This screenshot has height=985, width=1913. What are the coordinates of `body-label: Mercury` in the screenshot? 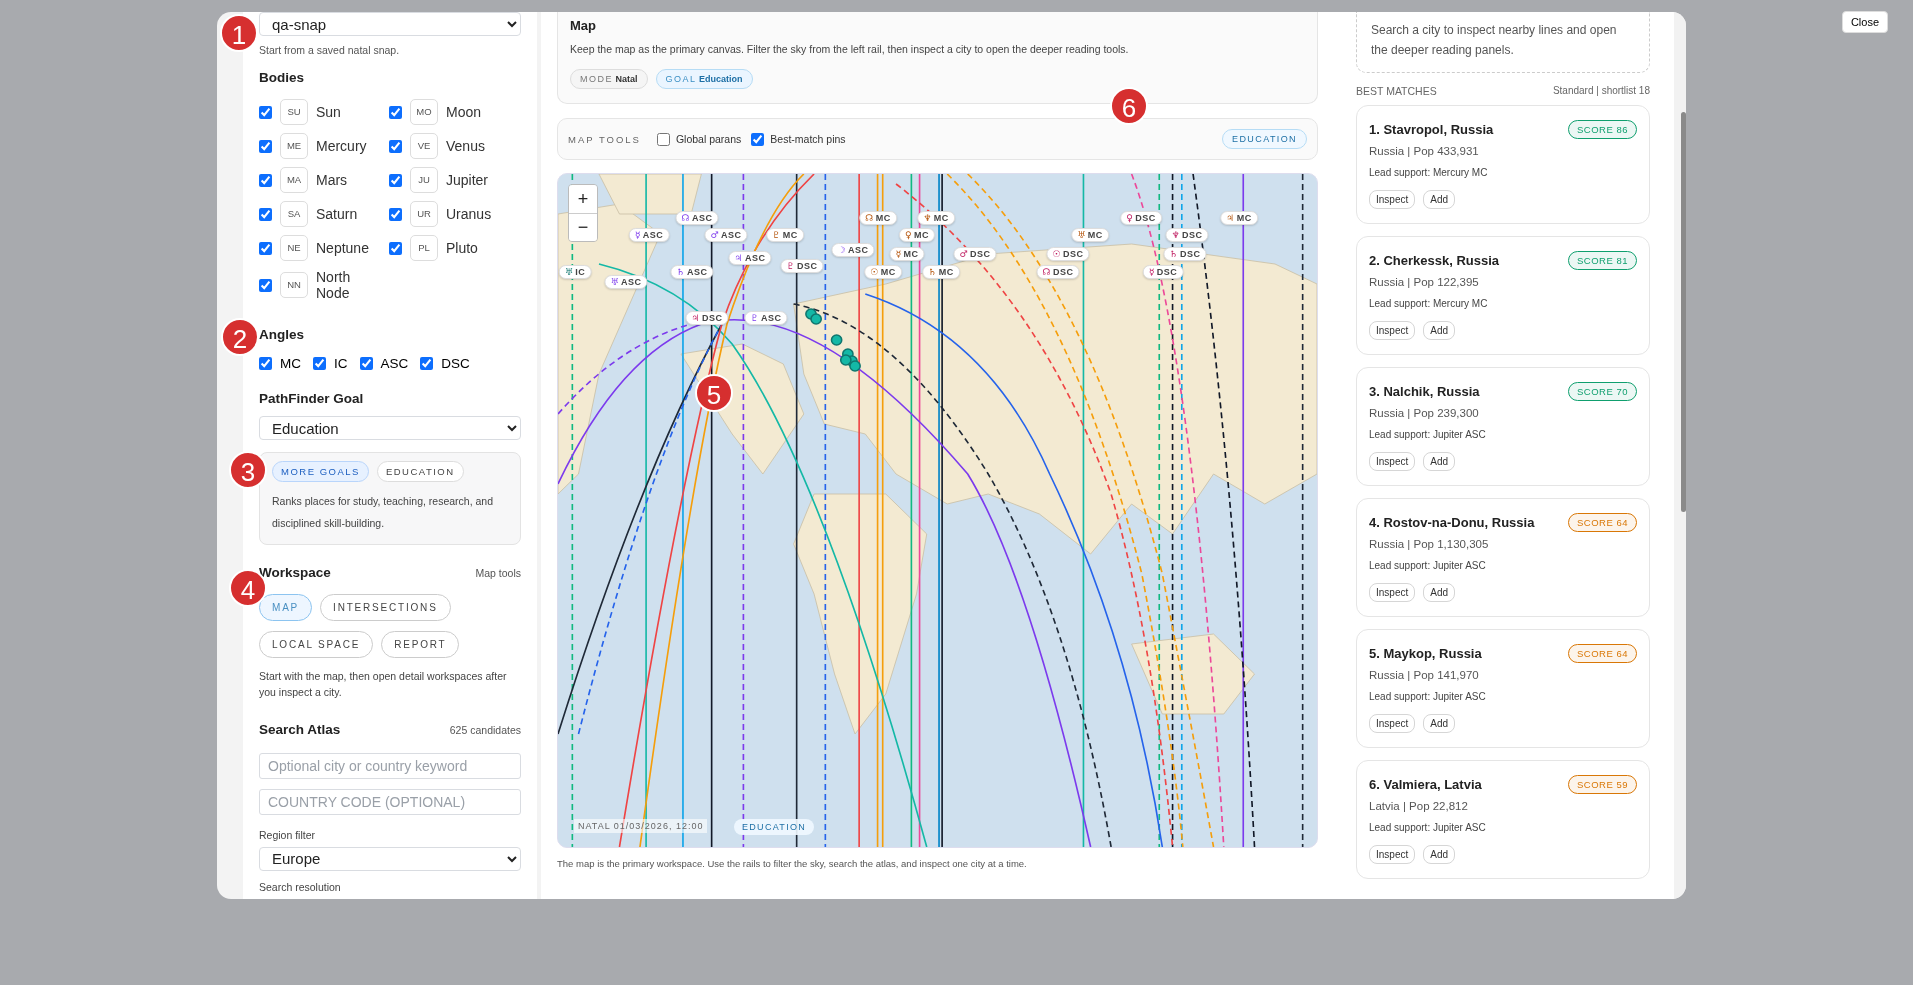 It's located at (342, 146).